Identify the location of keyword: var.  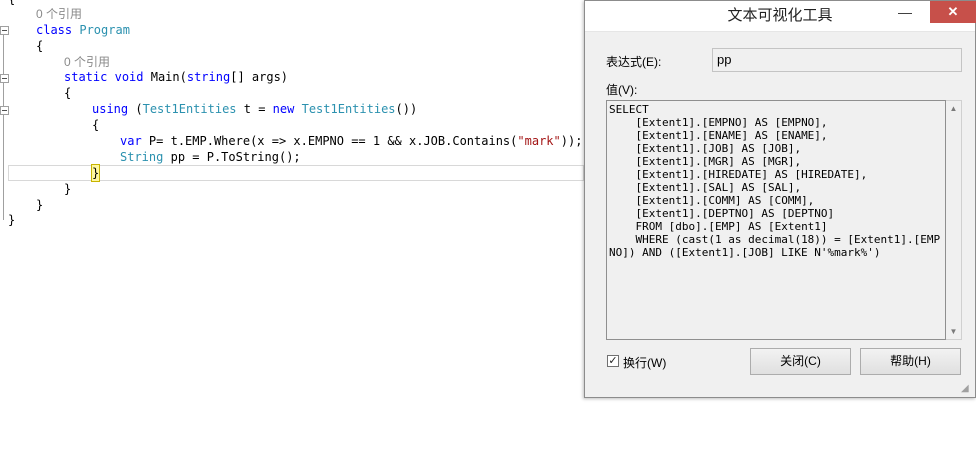
(131, 141).